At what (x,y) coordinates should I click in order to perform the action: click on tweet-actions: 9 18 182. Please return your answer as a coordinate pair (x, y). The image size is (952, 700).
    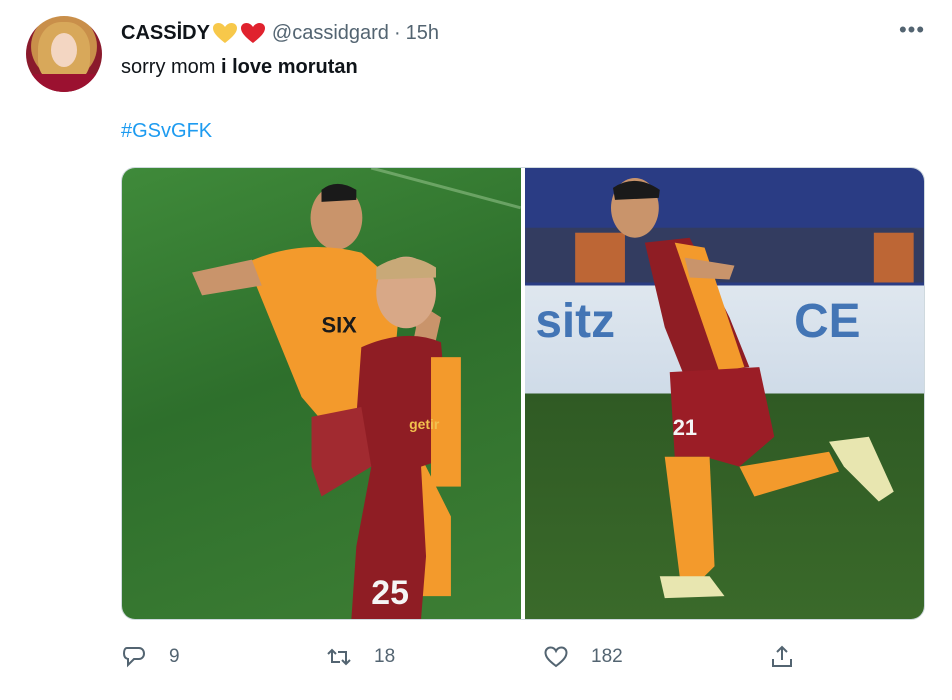
    Looking at the image, I should click on (523, 657).